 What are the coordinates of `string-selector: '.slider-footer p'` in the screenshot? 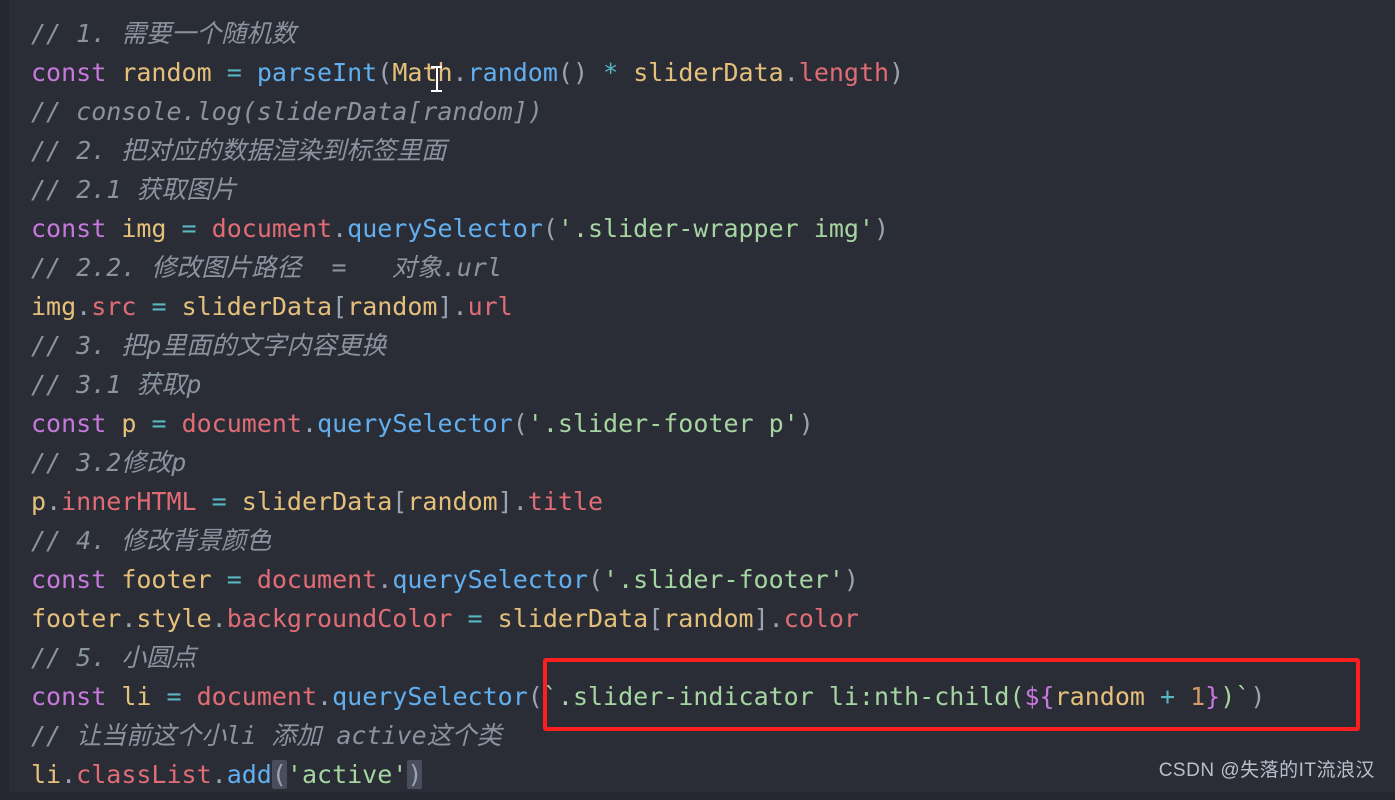 It's located at (663, 423).